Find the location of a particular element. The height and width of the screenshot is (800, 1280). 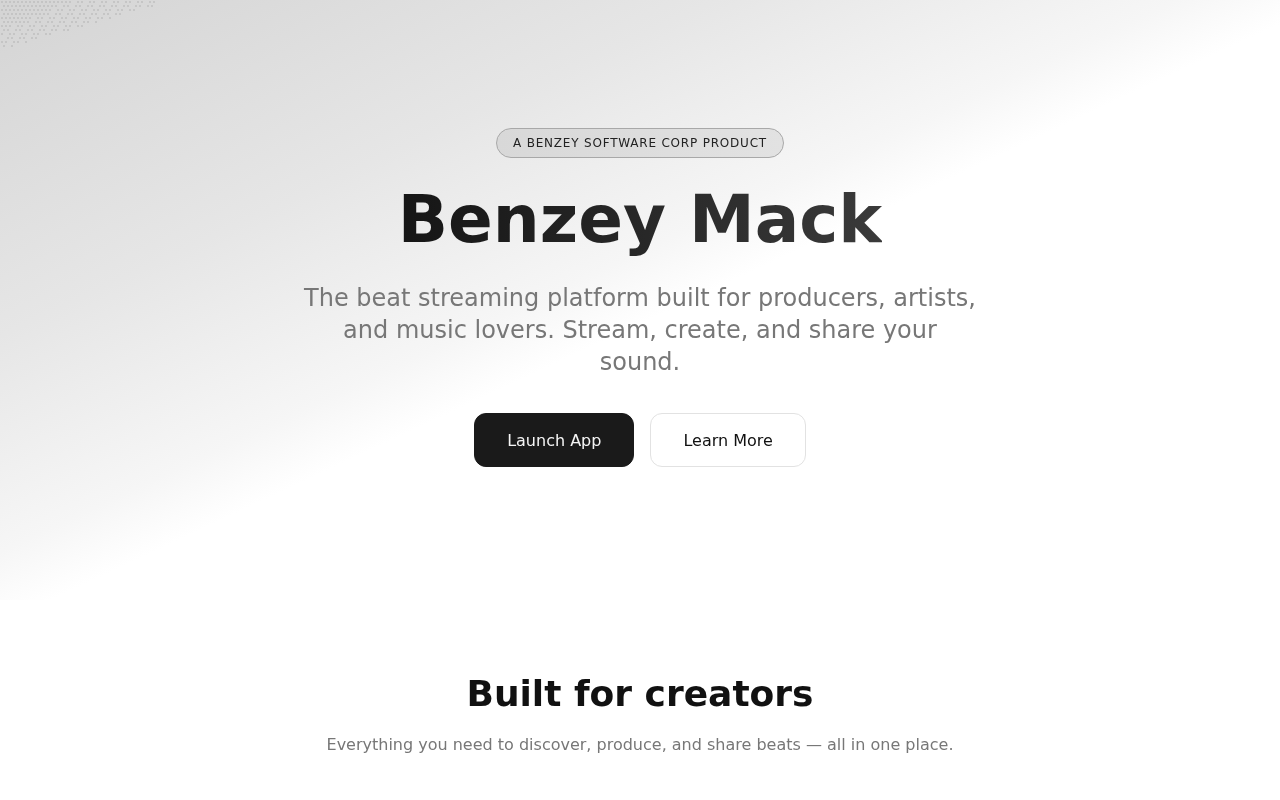

secondary-button: Learn More is located at coordinates (728, 440).